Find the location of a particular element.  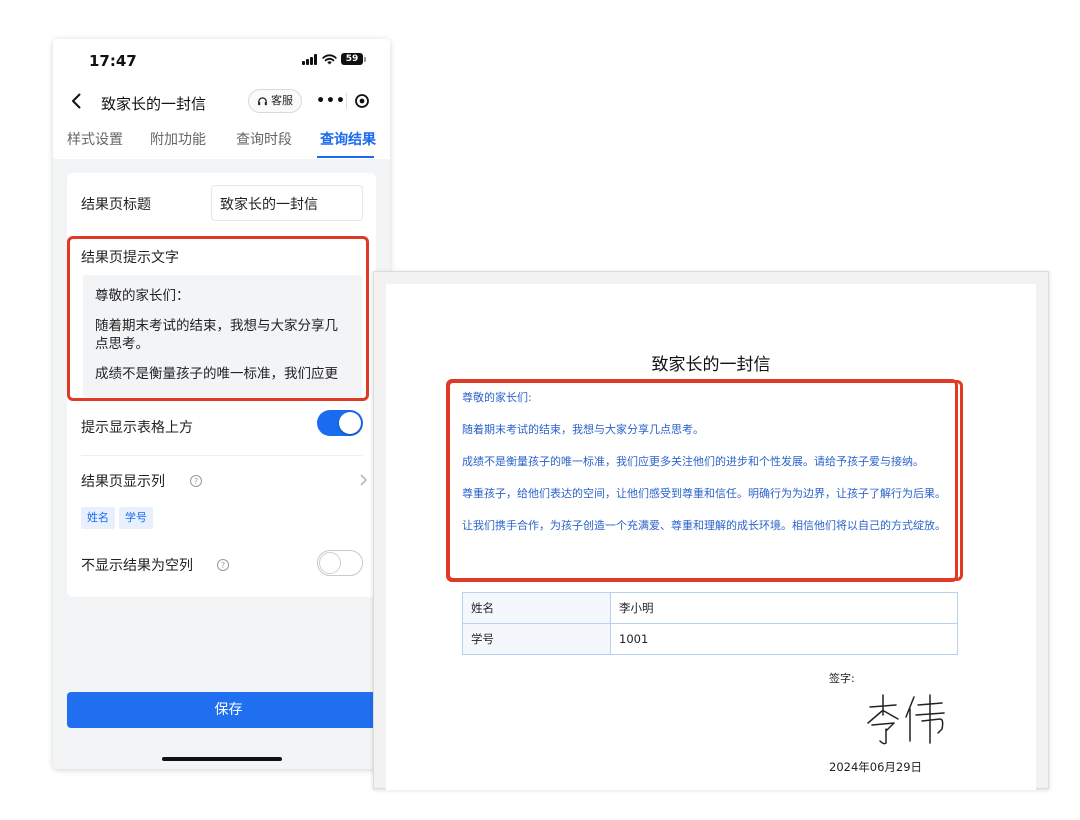

table-cell-key: 姓名 is located at coordinates (536, 608).